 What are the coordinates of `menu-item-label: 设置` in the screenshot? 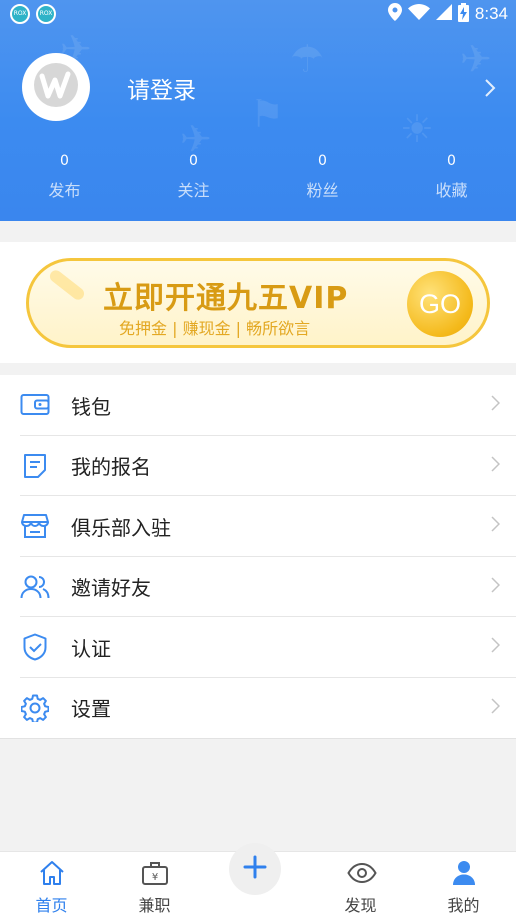 It's located at (91, 709).